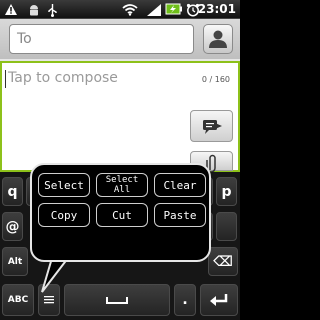 The height and width of the screenshot is (320, 320). I want to click on key-p: p, so click(226, 191).